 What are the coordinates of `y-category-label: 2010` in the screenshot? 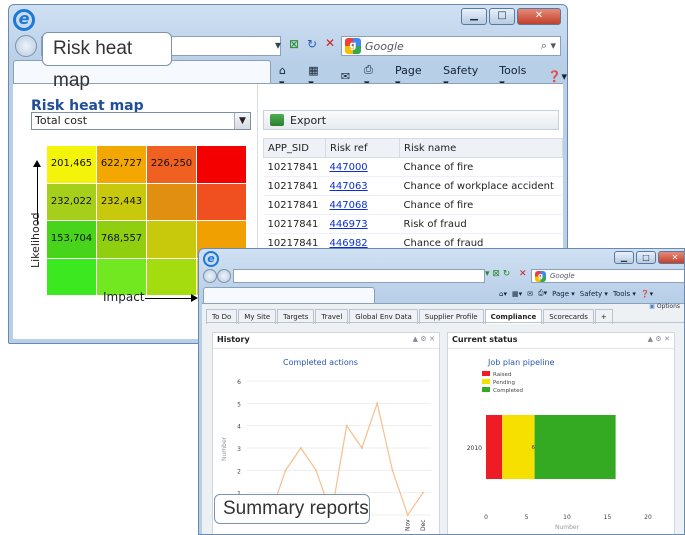 It's located at (474, 448).